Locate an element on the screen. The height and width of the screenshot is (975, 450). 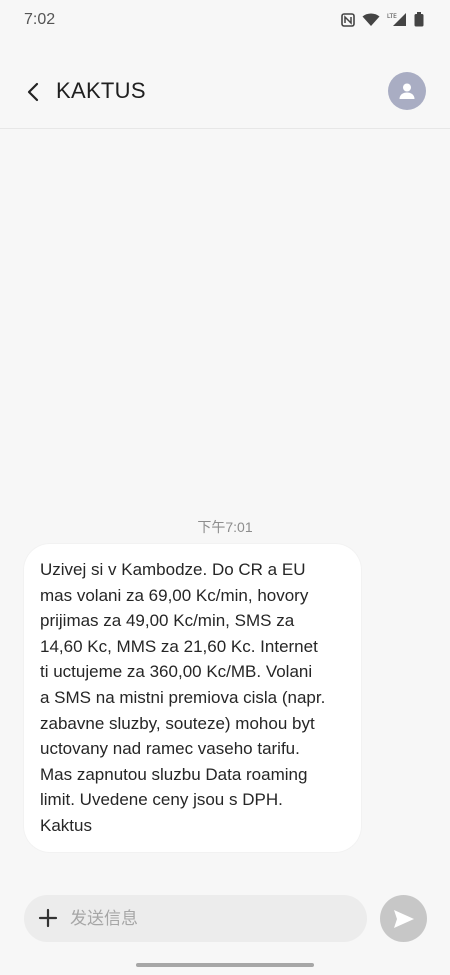
message-line: 14,60 Kc, MMS za 21,60 Kc. Internet is located at coordinates (179, 646).